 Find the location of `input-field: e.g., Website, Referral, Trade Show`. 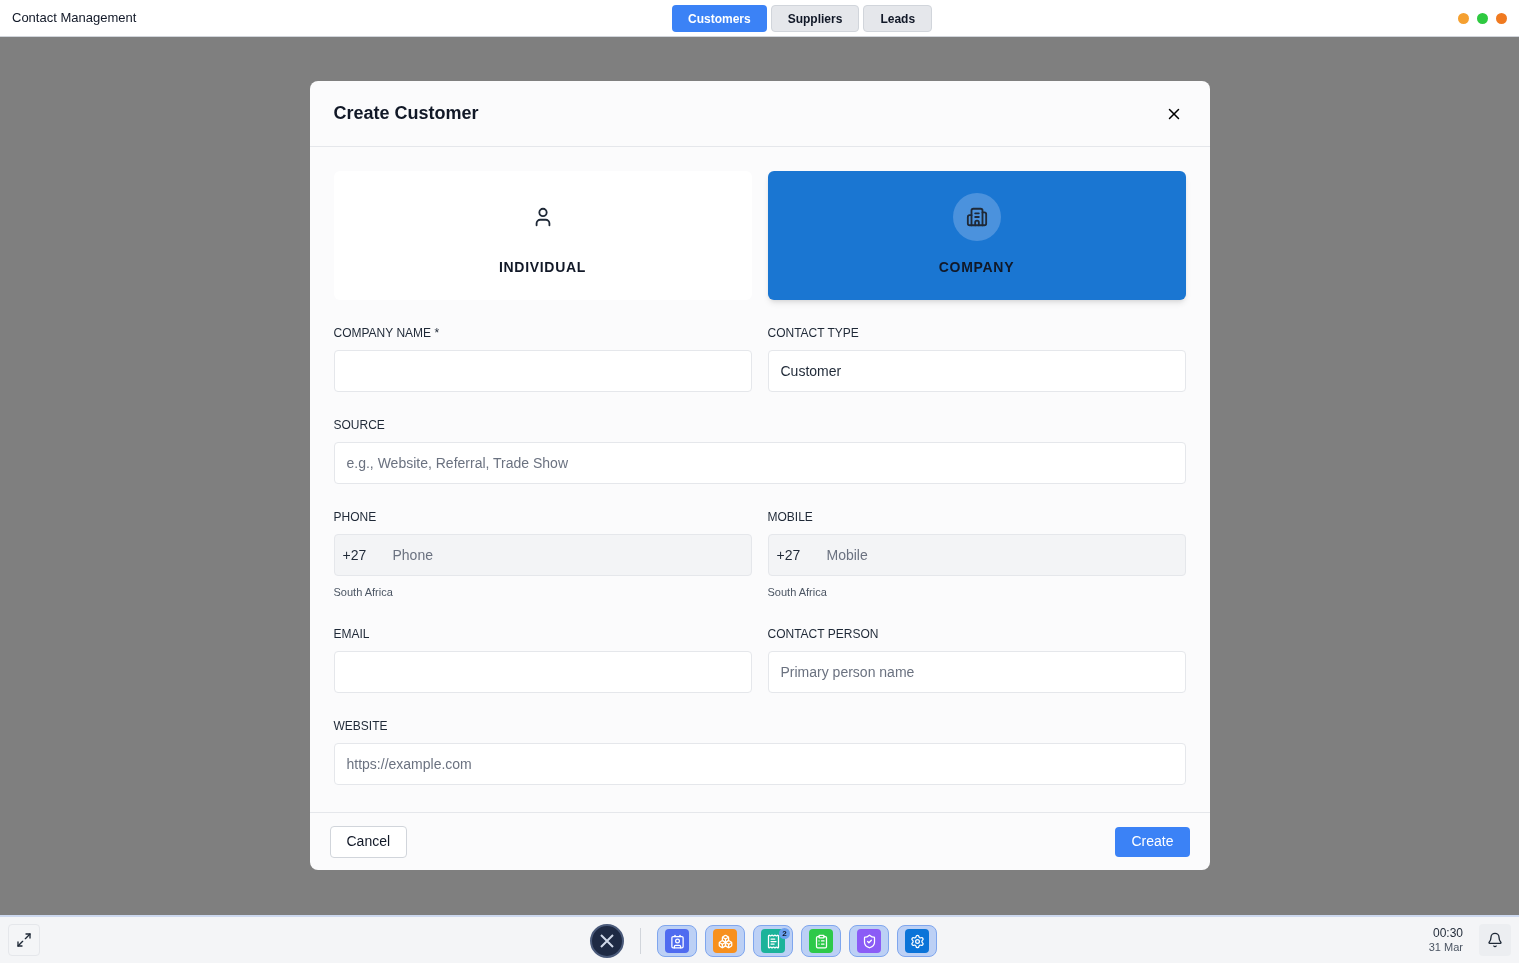

input-field: e.g., Website, Referral, Trade Show is located at coordinates (759, 463).